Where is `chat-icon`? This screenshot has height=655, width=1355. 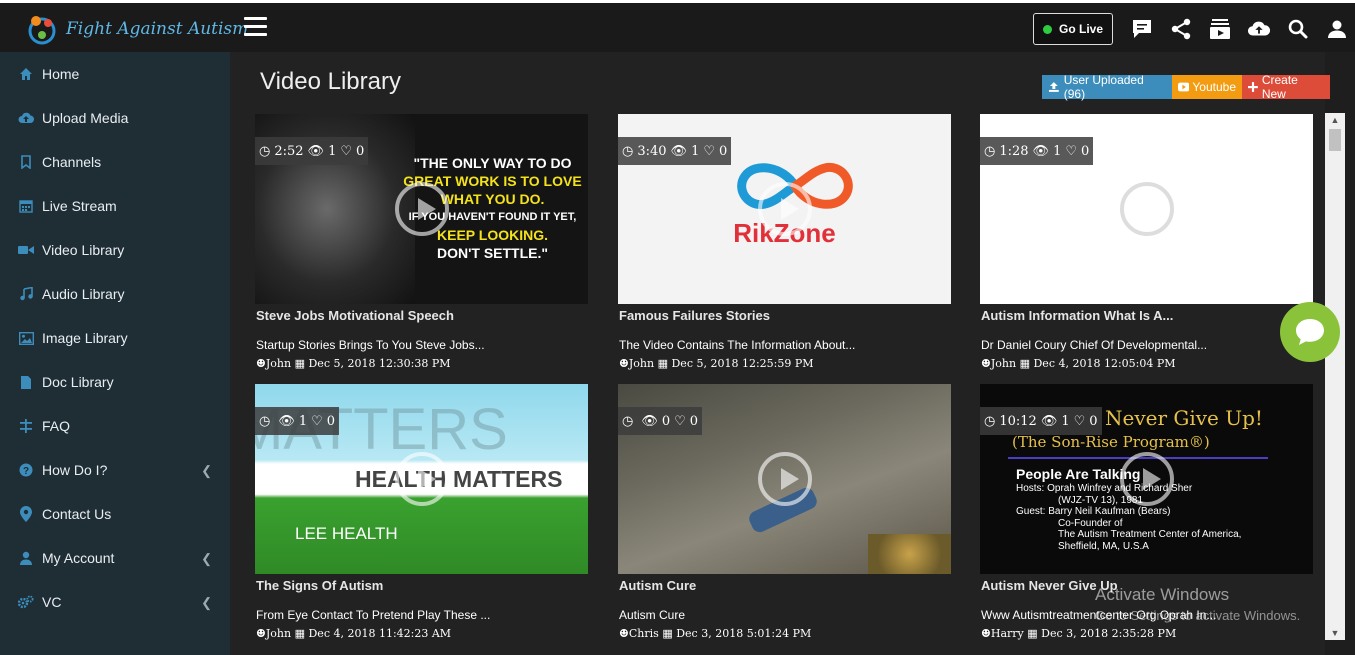
chat-icon is located at coordinates (1142, 29).